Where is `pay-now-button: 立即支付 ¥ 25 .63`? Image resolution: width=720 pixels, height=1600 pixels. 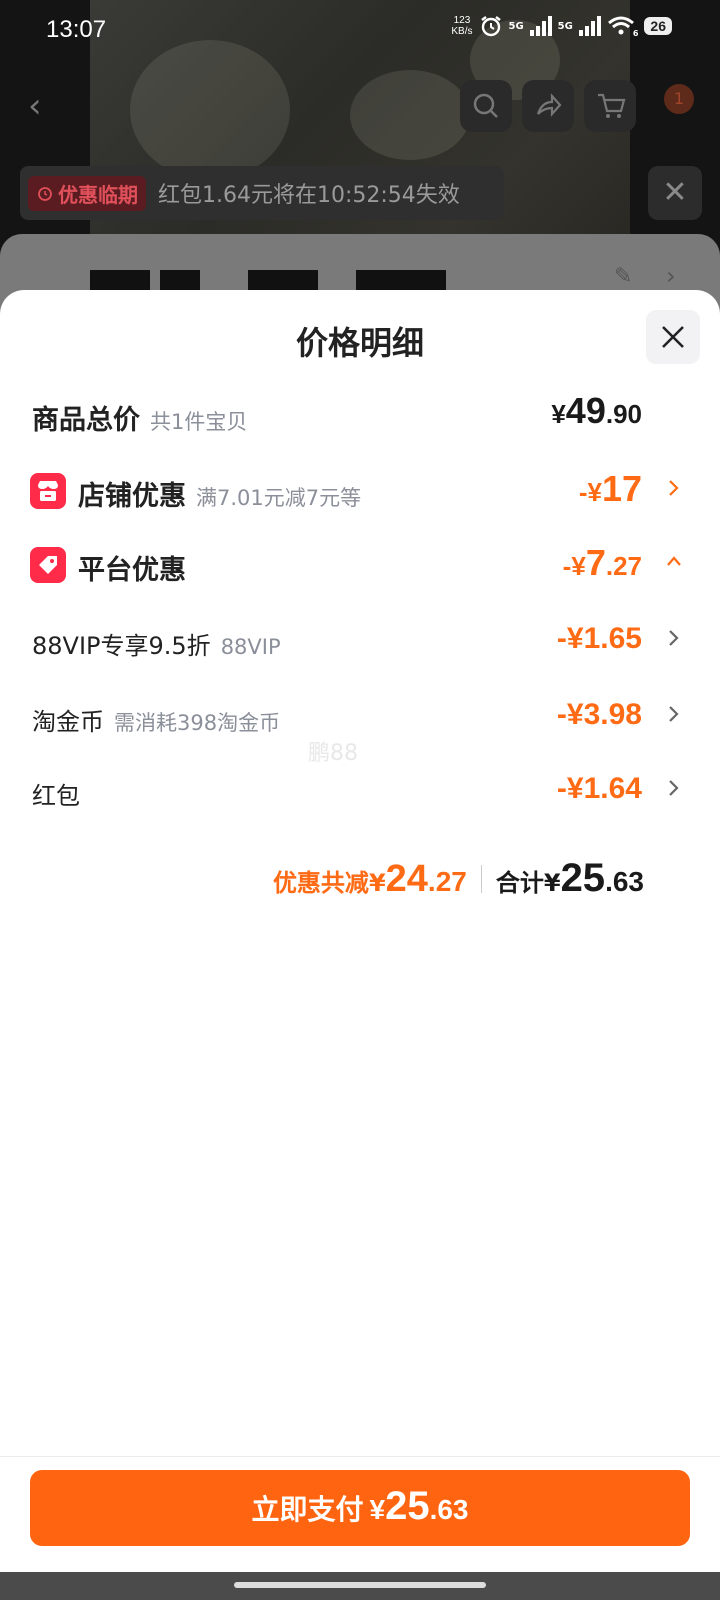 pay-now-button: 立即支付 ¥ 25 .63 is located at coordinates (360, 1508).